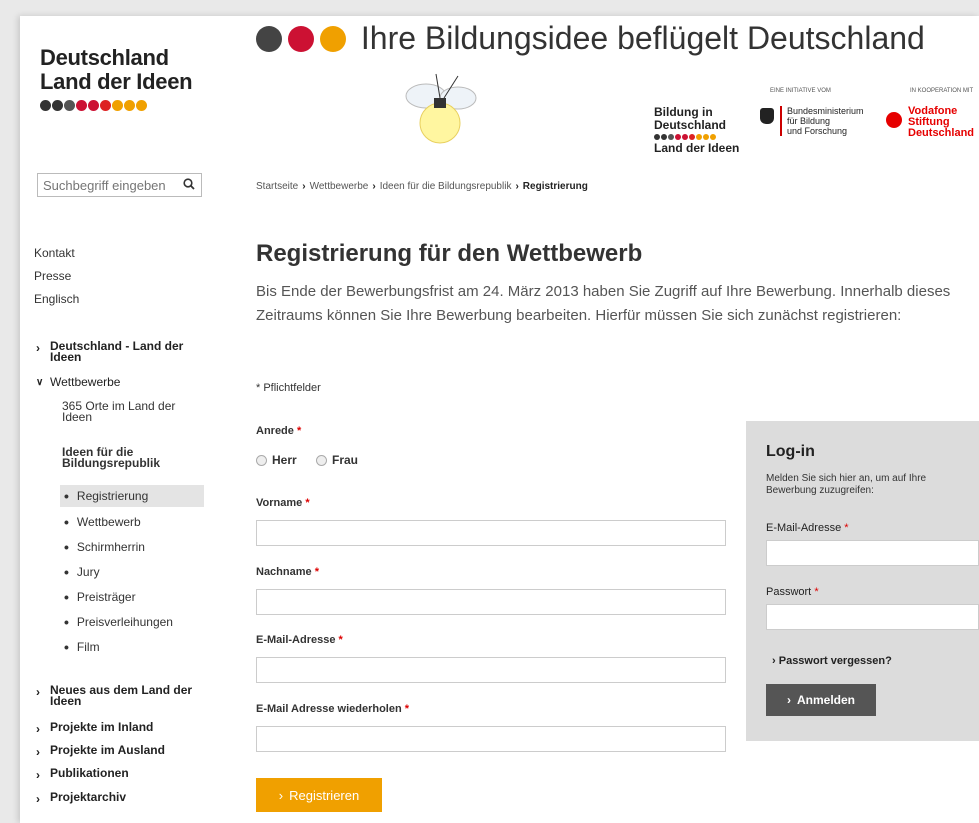 This screenshot has height=823, width=979. I want to click on ministry-line2: für Bildung, so click(809, 121).